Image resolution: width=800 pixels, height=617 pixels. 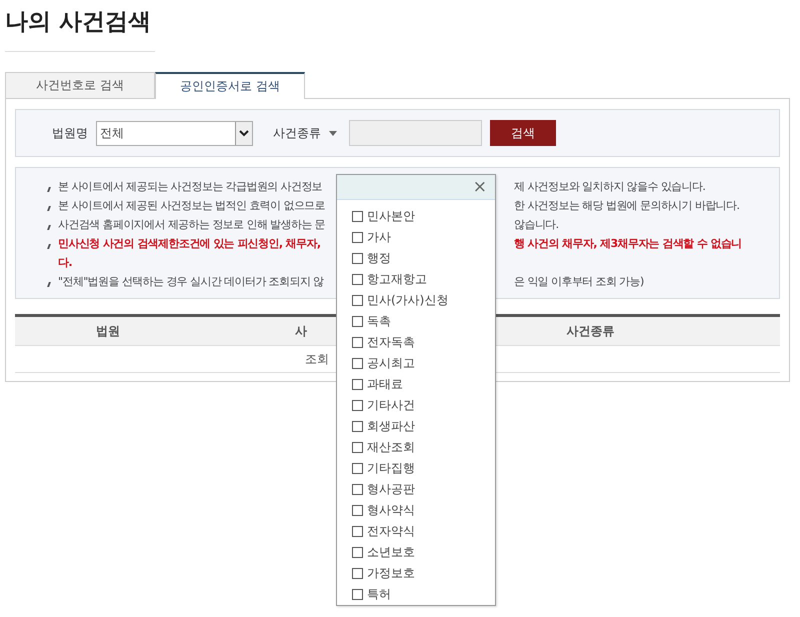 I want to click on notice-text: 민사신청 사건의 검색제한조건에 있는 피신청인, 채무자,, so click(x=190, y=243).